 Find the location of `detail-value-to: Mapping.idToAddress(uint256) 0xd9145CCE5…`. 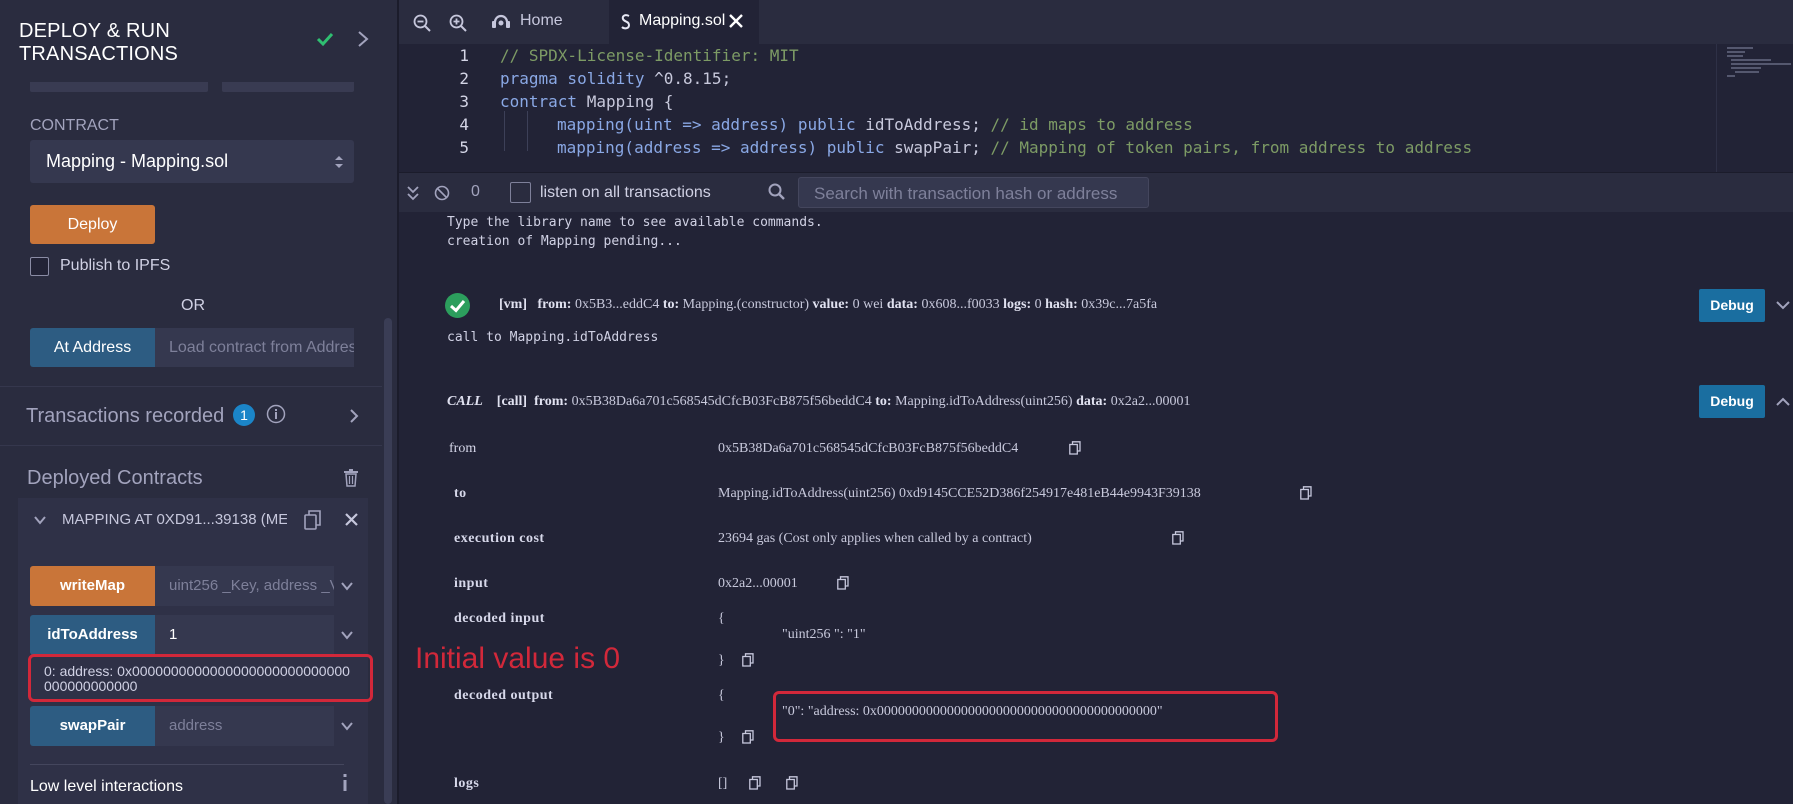

detail-value-to: Mapping.idToAddress(uint256) 0xd9145CCE5… is located at coordinates (959, 493).